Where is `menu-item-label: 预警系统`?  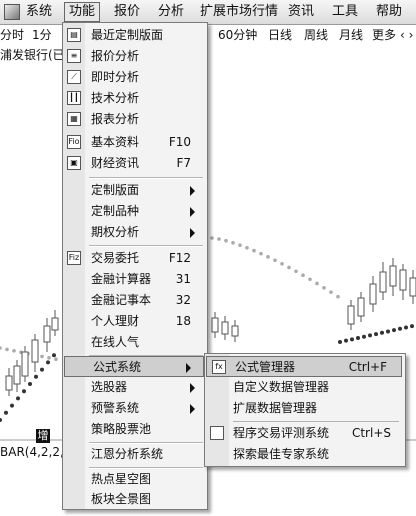 menu-item-label: 预警系统 is located at coordinates (115, 408).